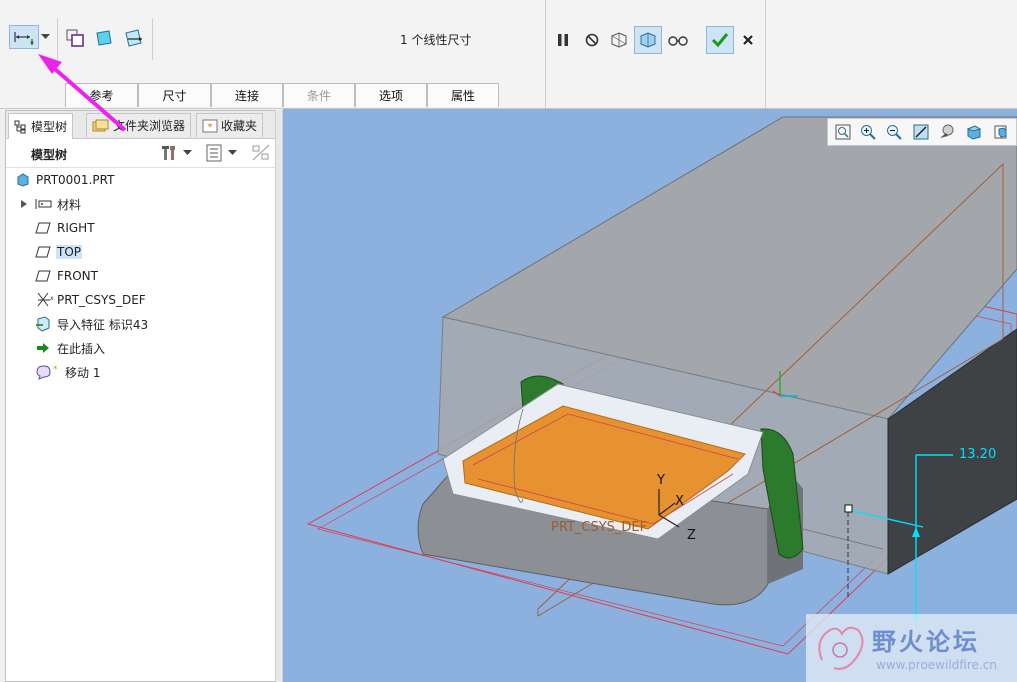 Image resolution: width=1017 pixels, height=682 pixels. I want to click on dimension-value: 13.20, so click(977, 454).